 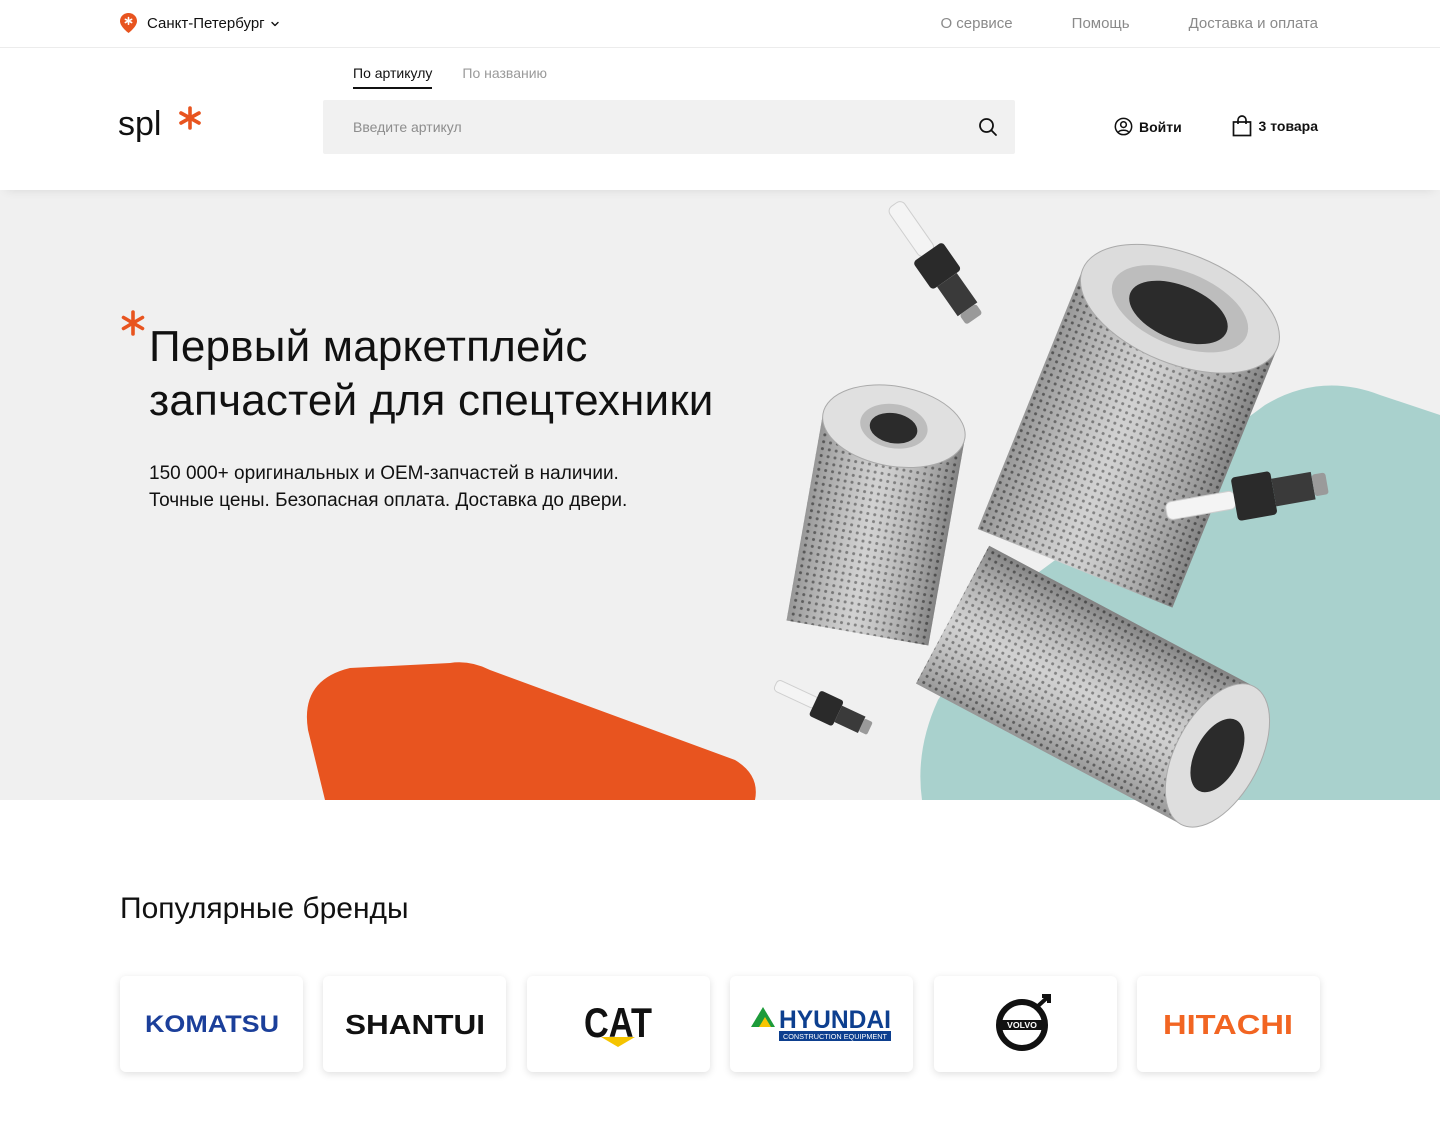 I want to click on logo-text: spl, so click(x=139, y=124).